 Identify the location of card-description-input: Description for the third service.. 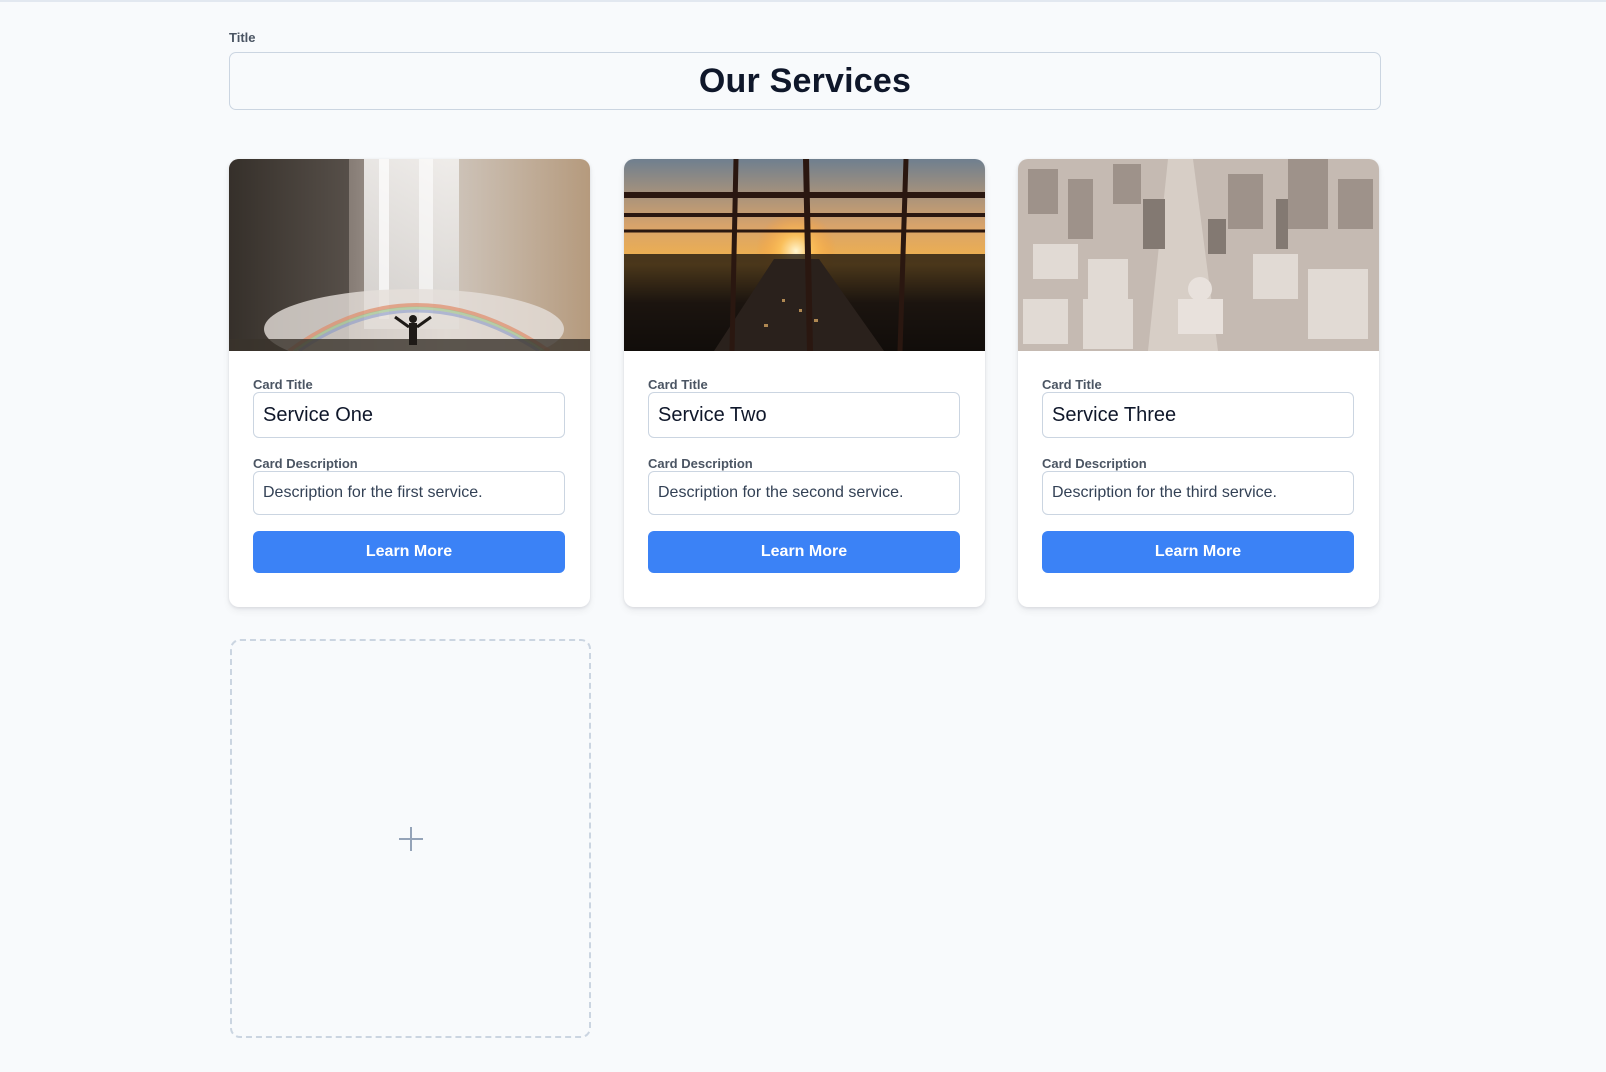
(1198, 493).